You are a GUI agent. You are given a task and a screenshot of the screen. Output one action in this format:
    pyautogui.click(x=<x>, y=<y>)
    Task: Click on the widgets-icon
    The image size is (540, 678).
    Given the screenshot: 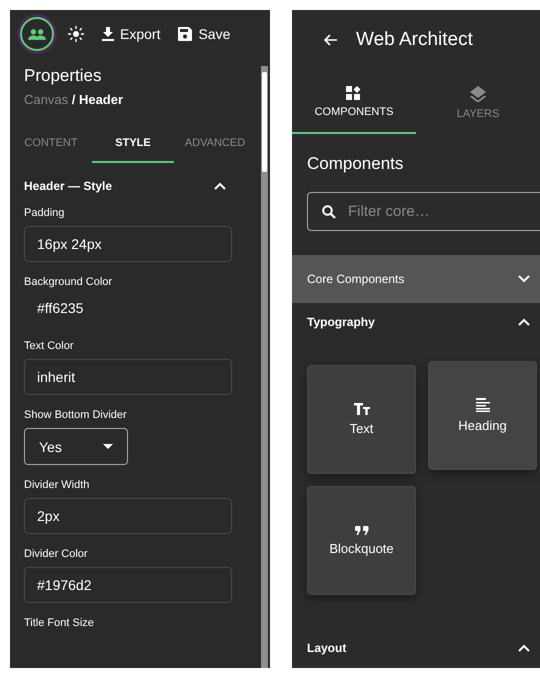 What is the action you would take?
    pyautogui.click(x=354, y=93)
    